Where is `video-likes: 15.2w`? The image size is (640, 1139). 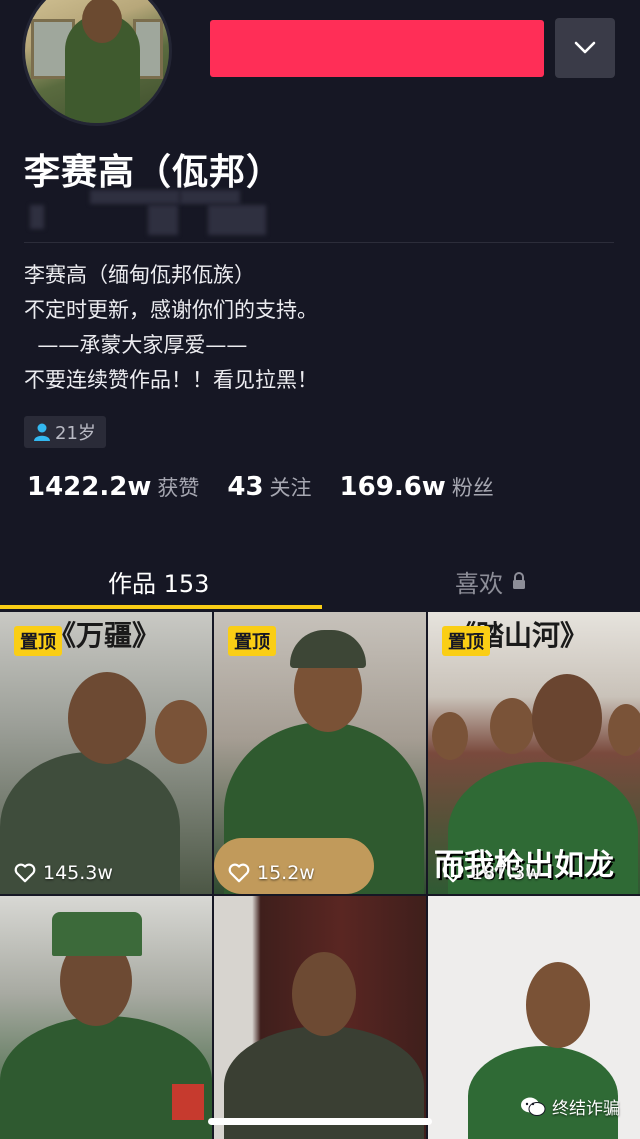
video-likes: 15.2w is located at coordinates (271, 873).